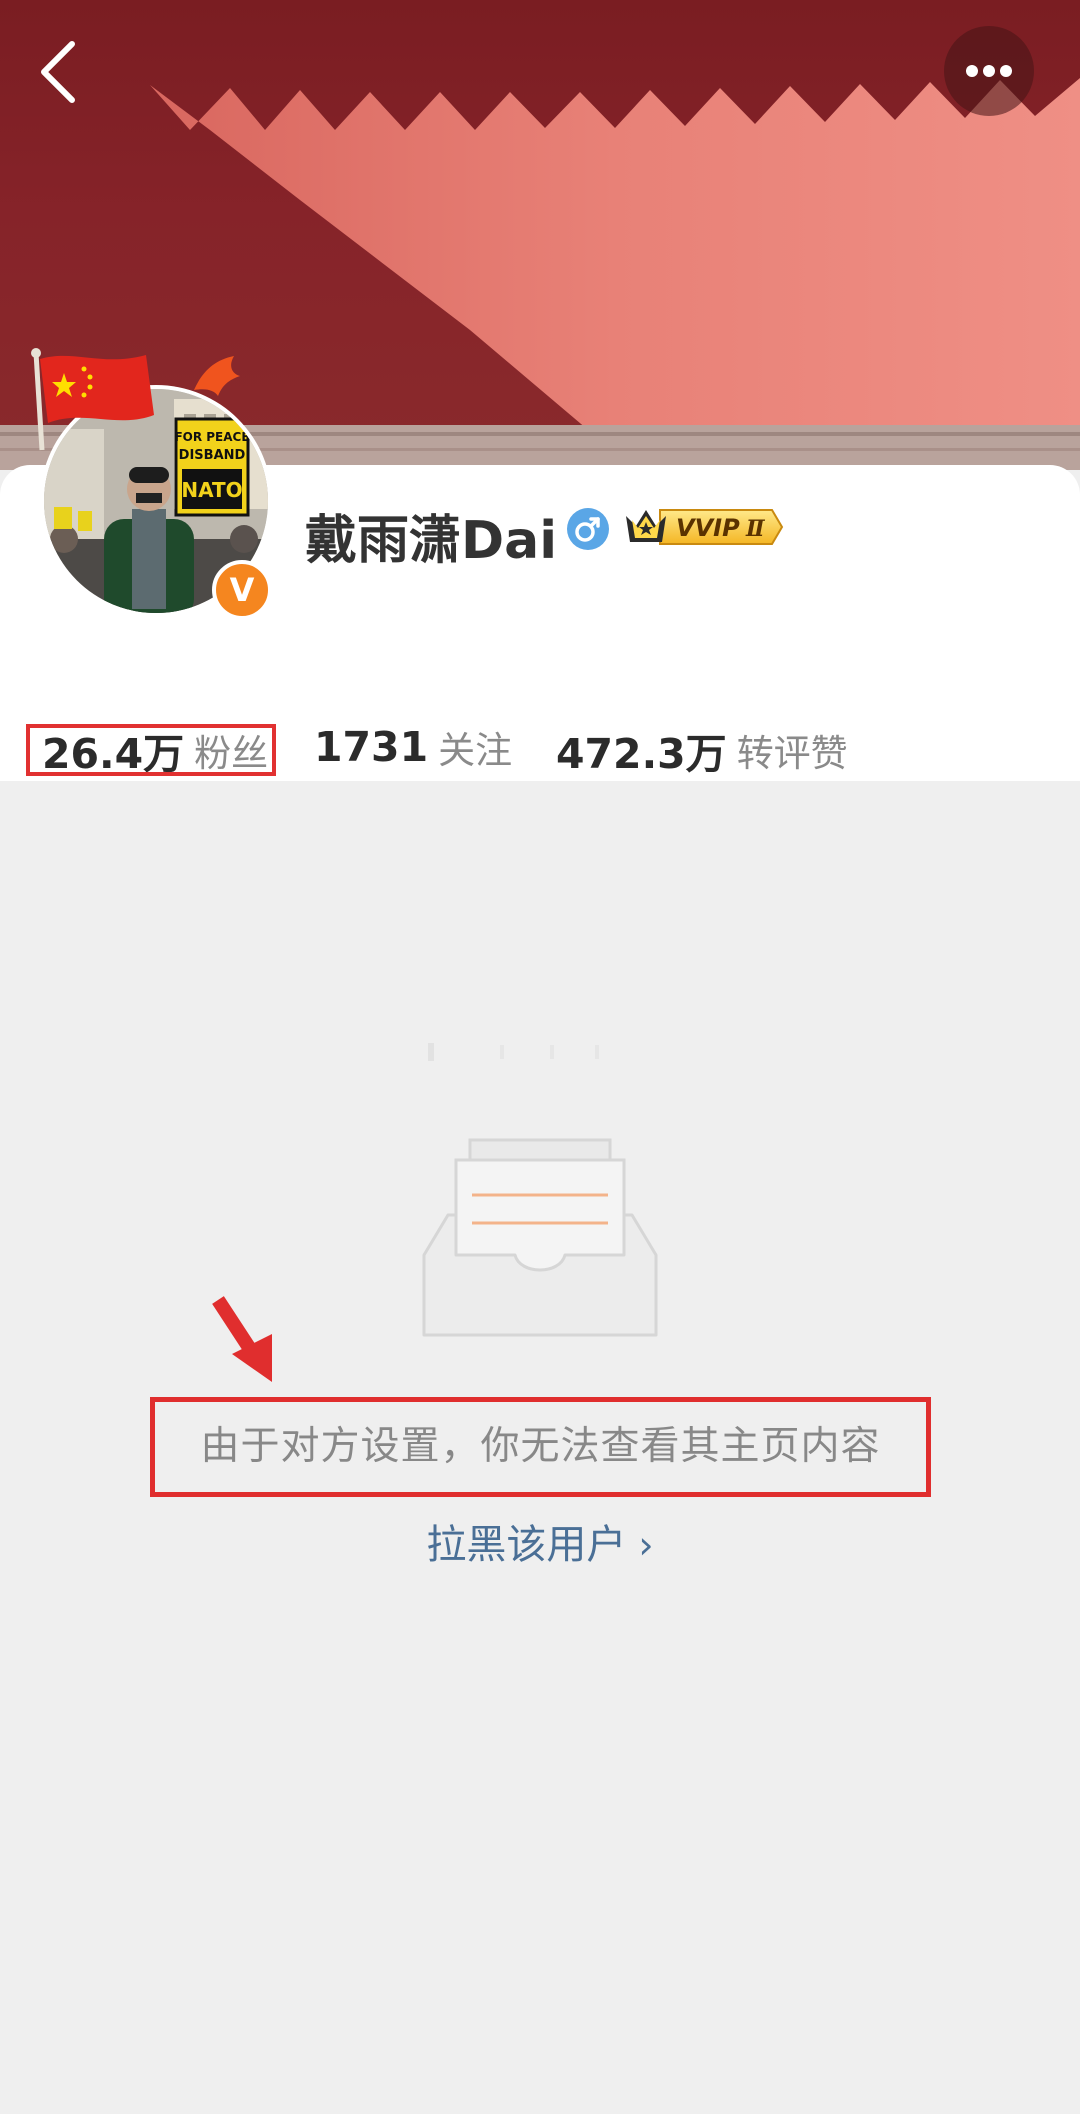 The width and height of the screenshot is (1080, 2114). I want to click on sign-line-3: NATO, so click(211, 490).